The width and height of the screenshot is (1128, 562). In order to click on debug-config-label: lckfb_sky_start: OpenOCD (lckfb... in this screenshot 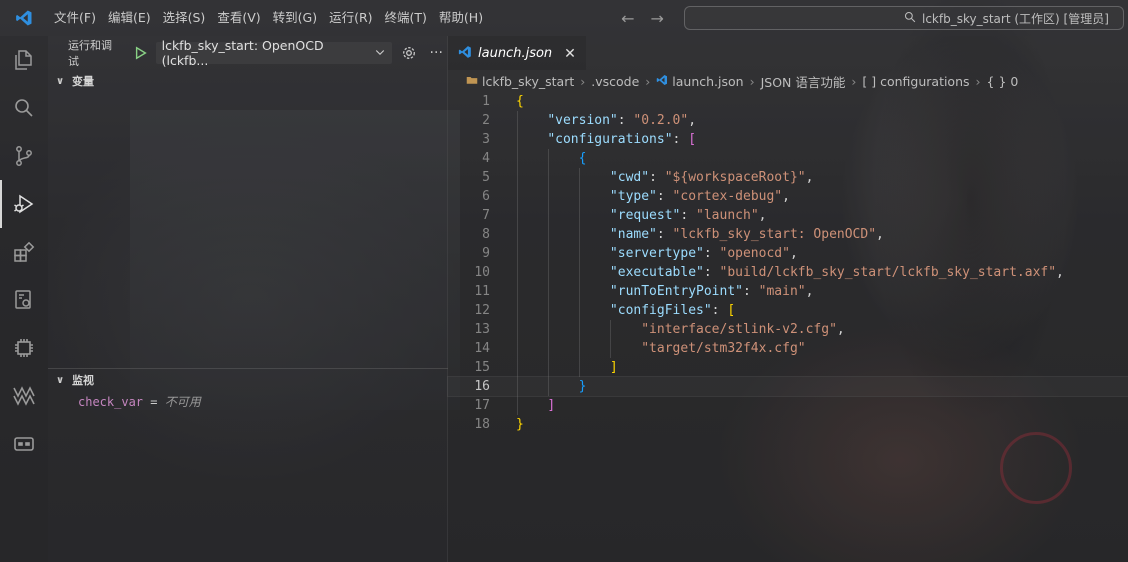, I will do `click(242, 53)`.